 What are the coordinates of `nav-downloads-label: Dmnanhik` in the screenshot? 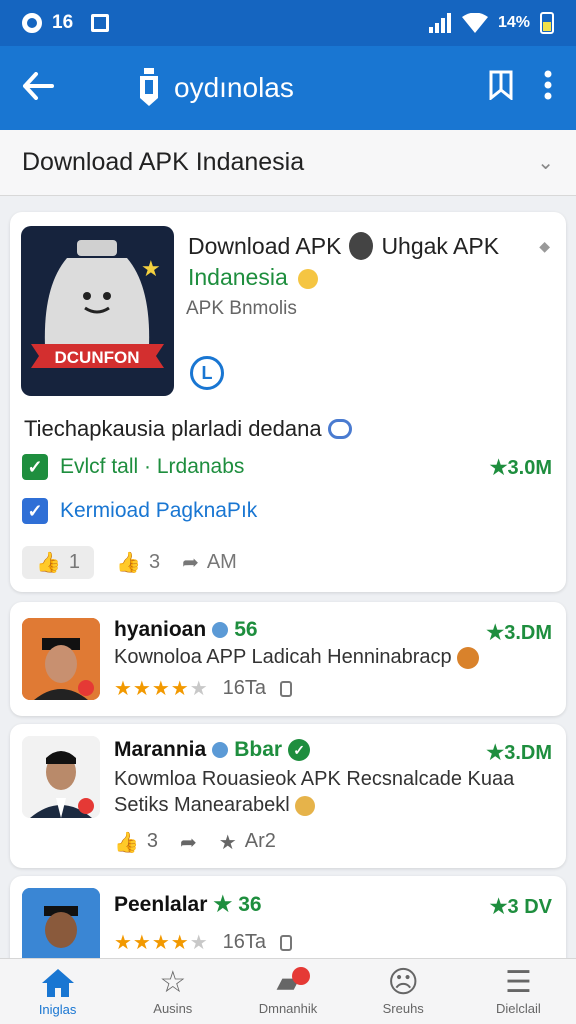 It's located at (288, 1008).